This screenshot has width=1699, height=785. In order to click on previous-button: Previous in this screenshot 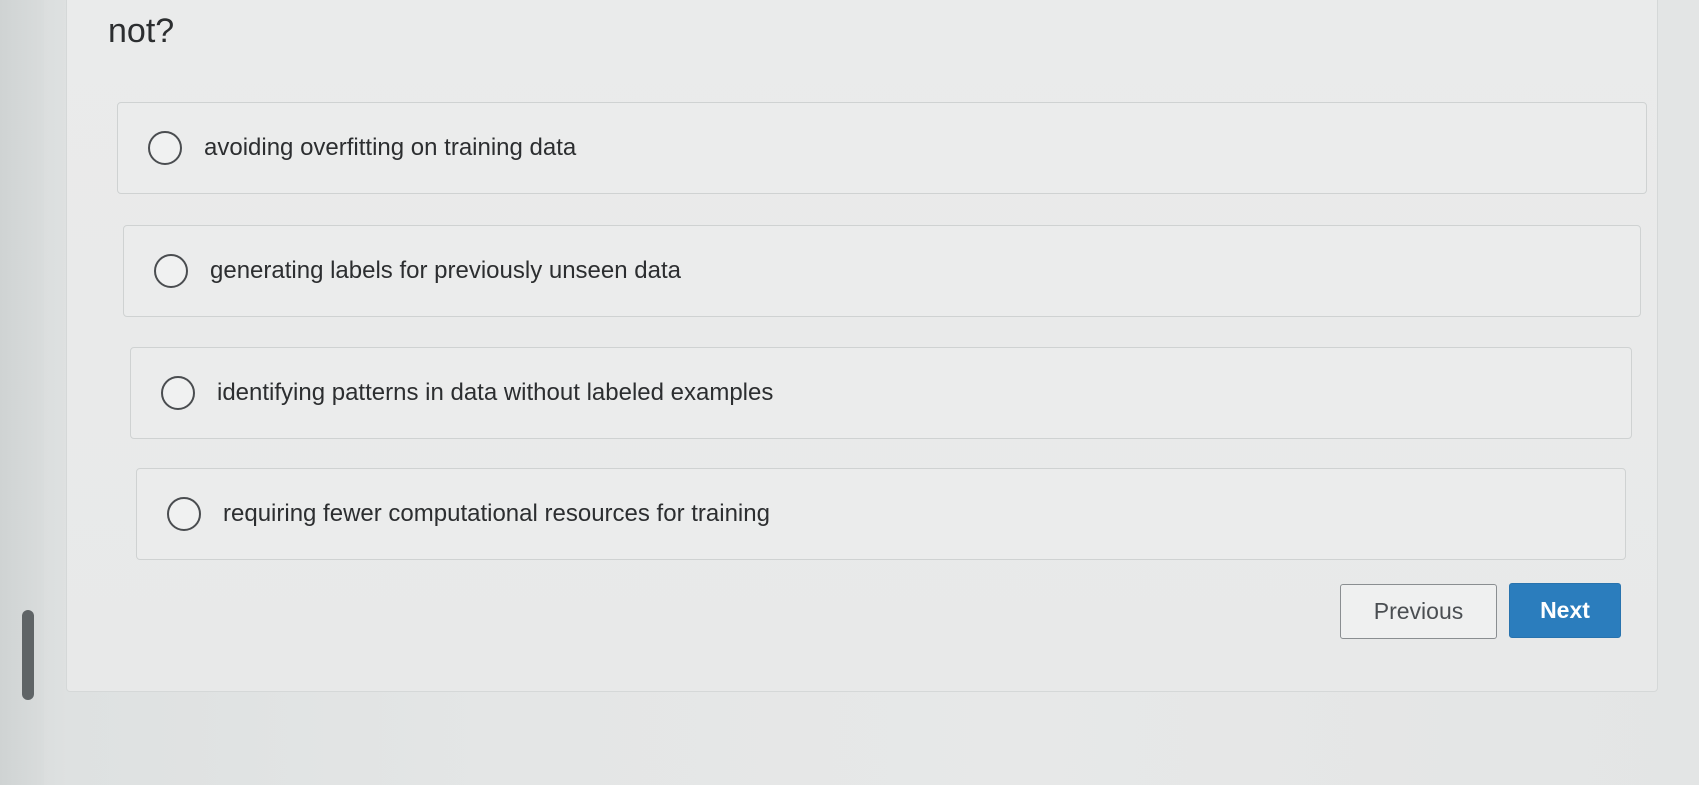, I will do `click(1418, 611)`.